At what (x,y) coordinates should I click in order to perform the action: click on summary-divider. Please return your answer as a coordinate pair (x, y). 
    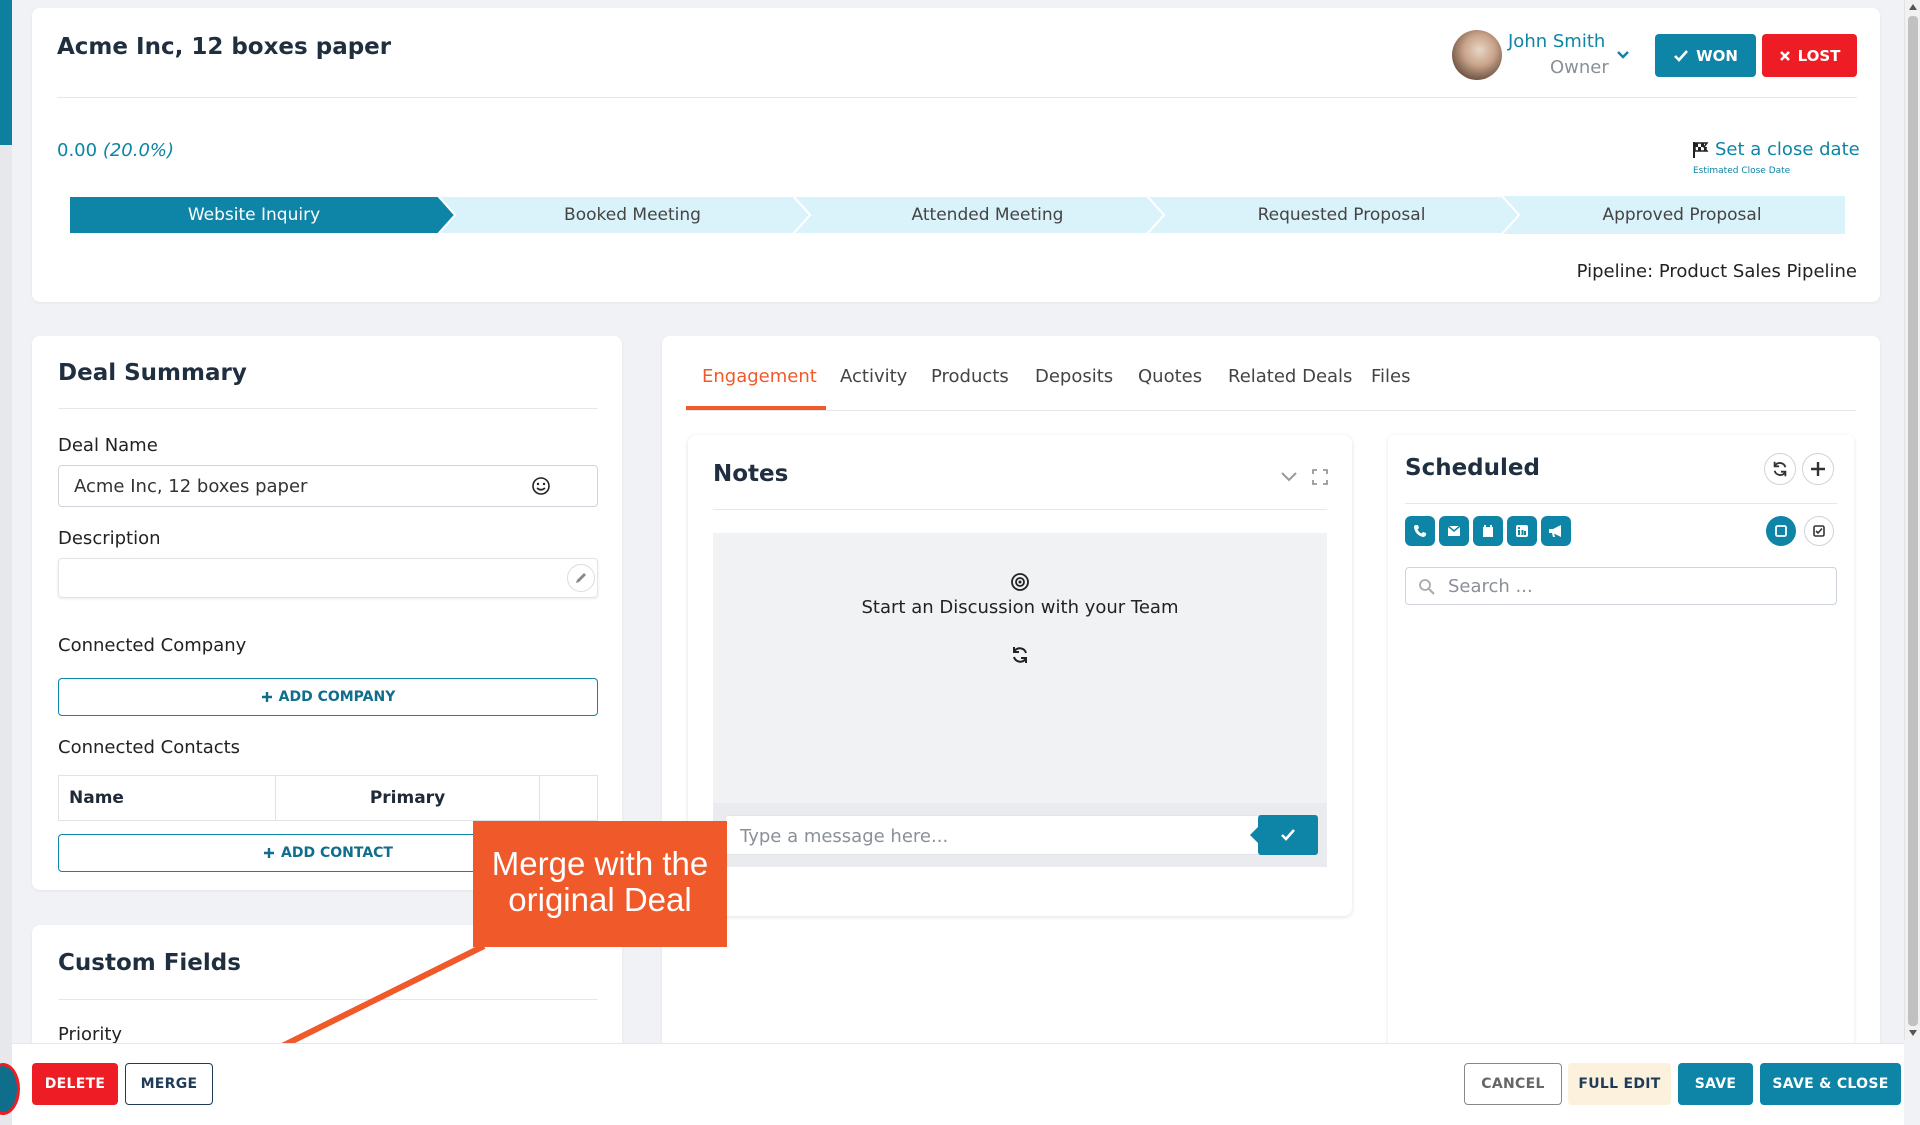
    Looking at the image, I should click on (328, 408).